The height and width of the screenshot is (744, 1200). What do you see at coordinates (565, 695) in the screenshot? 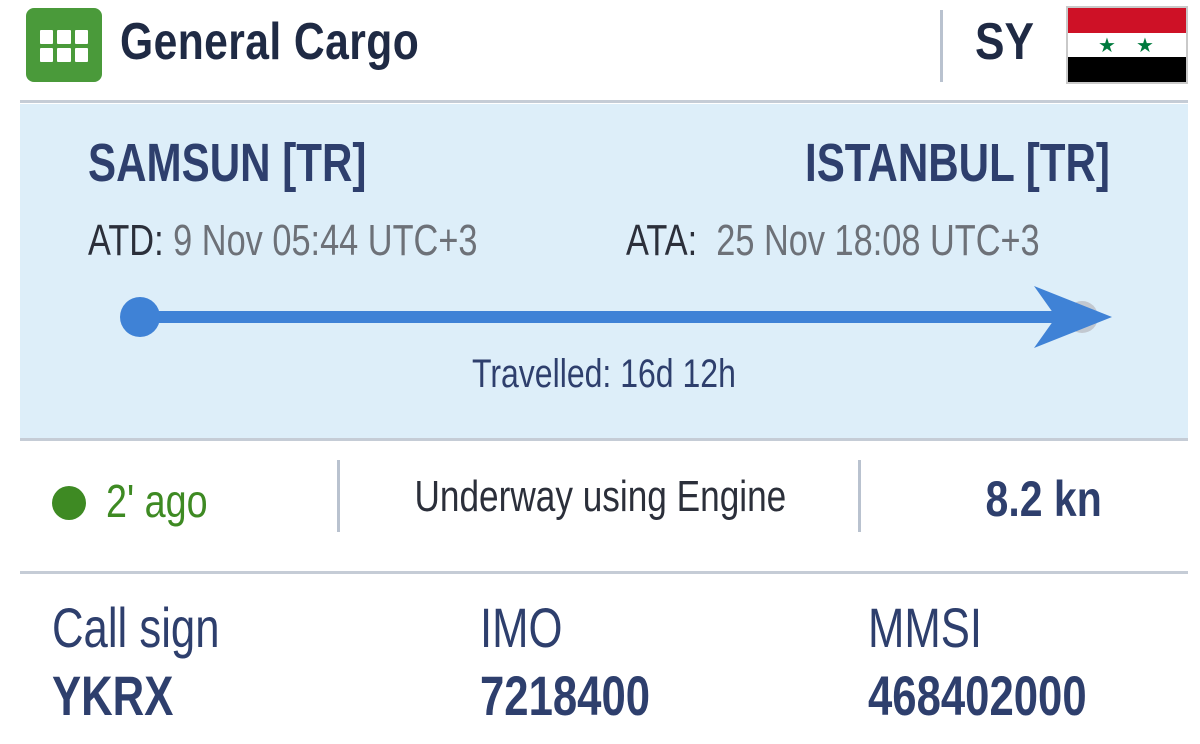
I see `imo-value: 7218400` at bounding box center [565, 695].